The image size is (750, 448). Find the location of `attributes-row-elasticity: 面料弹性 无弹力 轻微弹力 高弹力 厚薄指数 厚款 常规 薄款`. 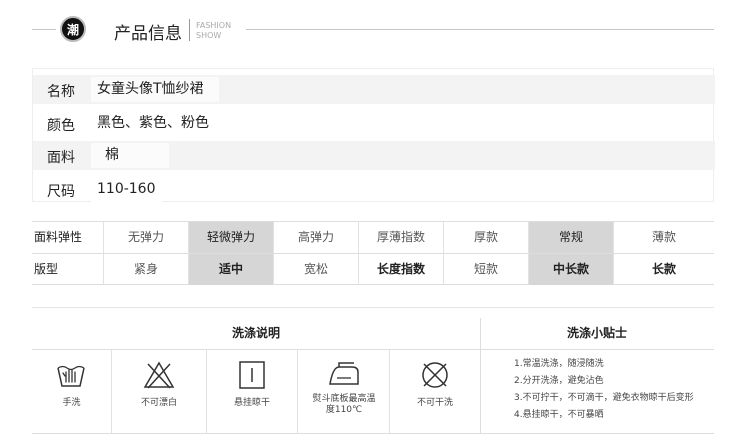

attributes-row-elasticity: 面料弹性 无弹力 轻微弹力 高弹力 厚薄指数 厚款 常规 薄款 is located at coordinates (373, 238).